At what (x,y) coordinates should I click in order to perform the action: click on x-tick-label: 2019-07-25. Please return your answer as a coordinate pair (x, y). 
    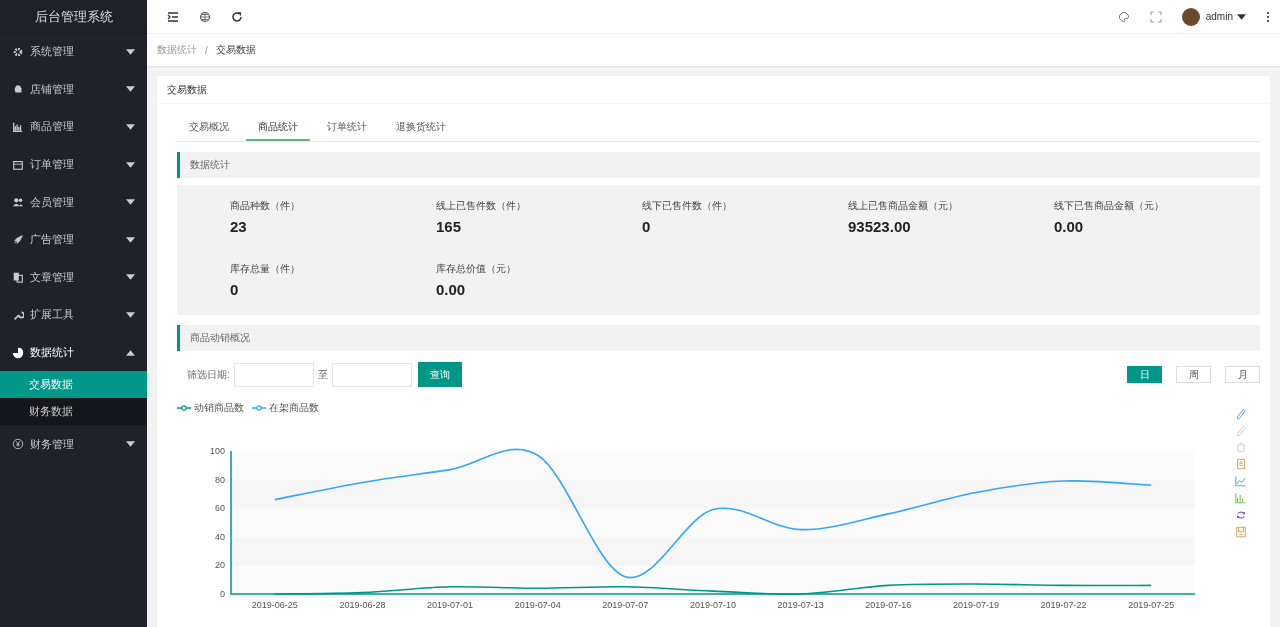
    Looking at the image, I should click on (1151, 605).